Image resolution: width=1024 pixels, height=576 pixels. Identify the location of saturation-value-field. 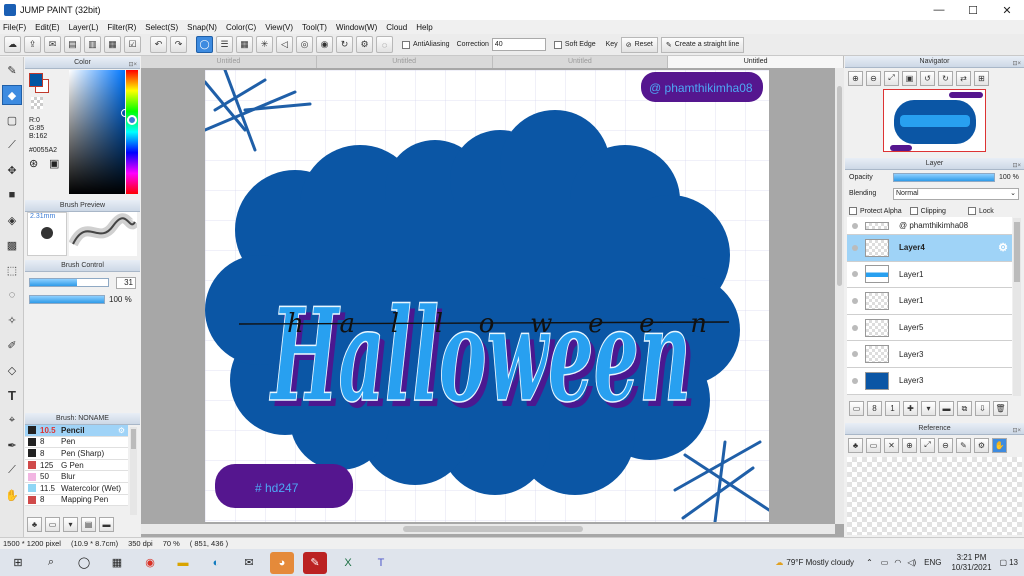
(99, 132).